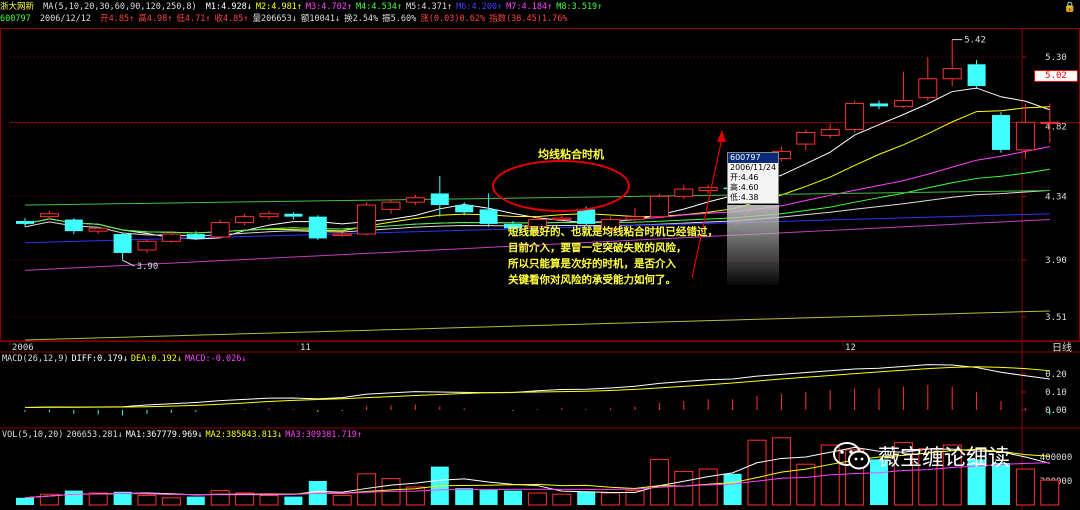 The width and height of the screenshot is (1080, 510). Describe the element at coordinates (1056, 197) in the screenshot. I see `price-axis-label: 4.34` at that location.